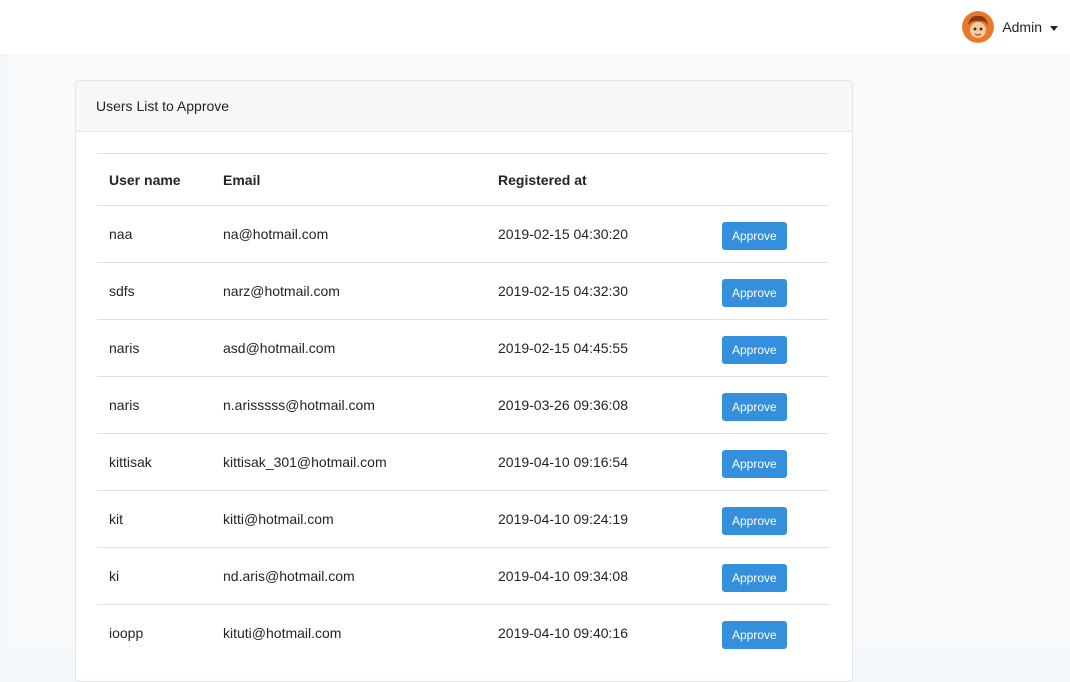  I want to click on header-email: Email, so click(348, 179).